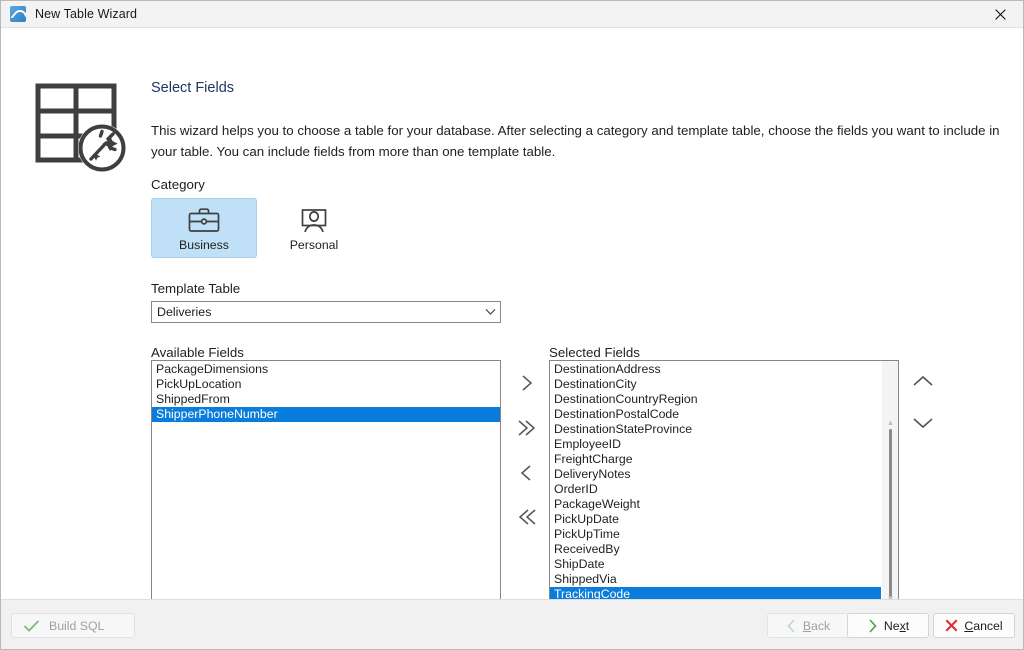 Image resolution: width=1024 pixels, height=650 pixels. I want to click on window-title: New Table Wizard, so click(86, 14).